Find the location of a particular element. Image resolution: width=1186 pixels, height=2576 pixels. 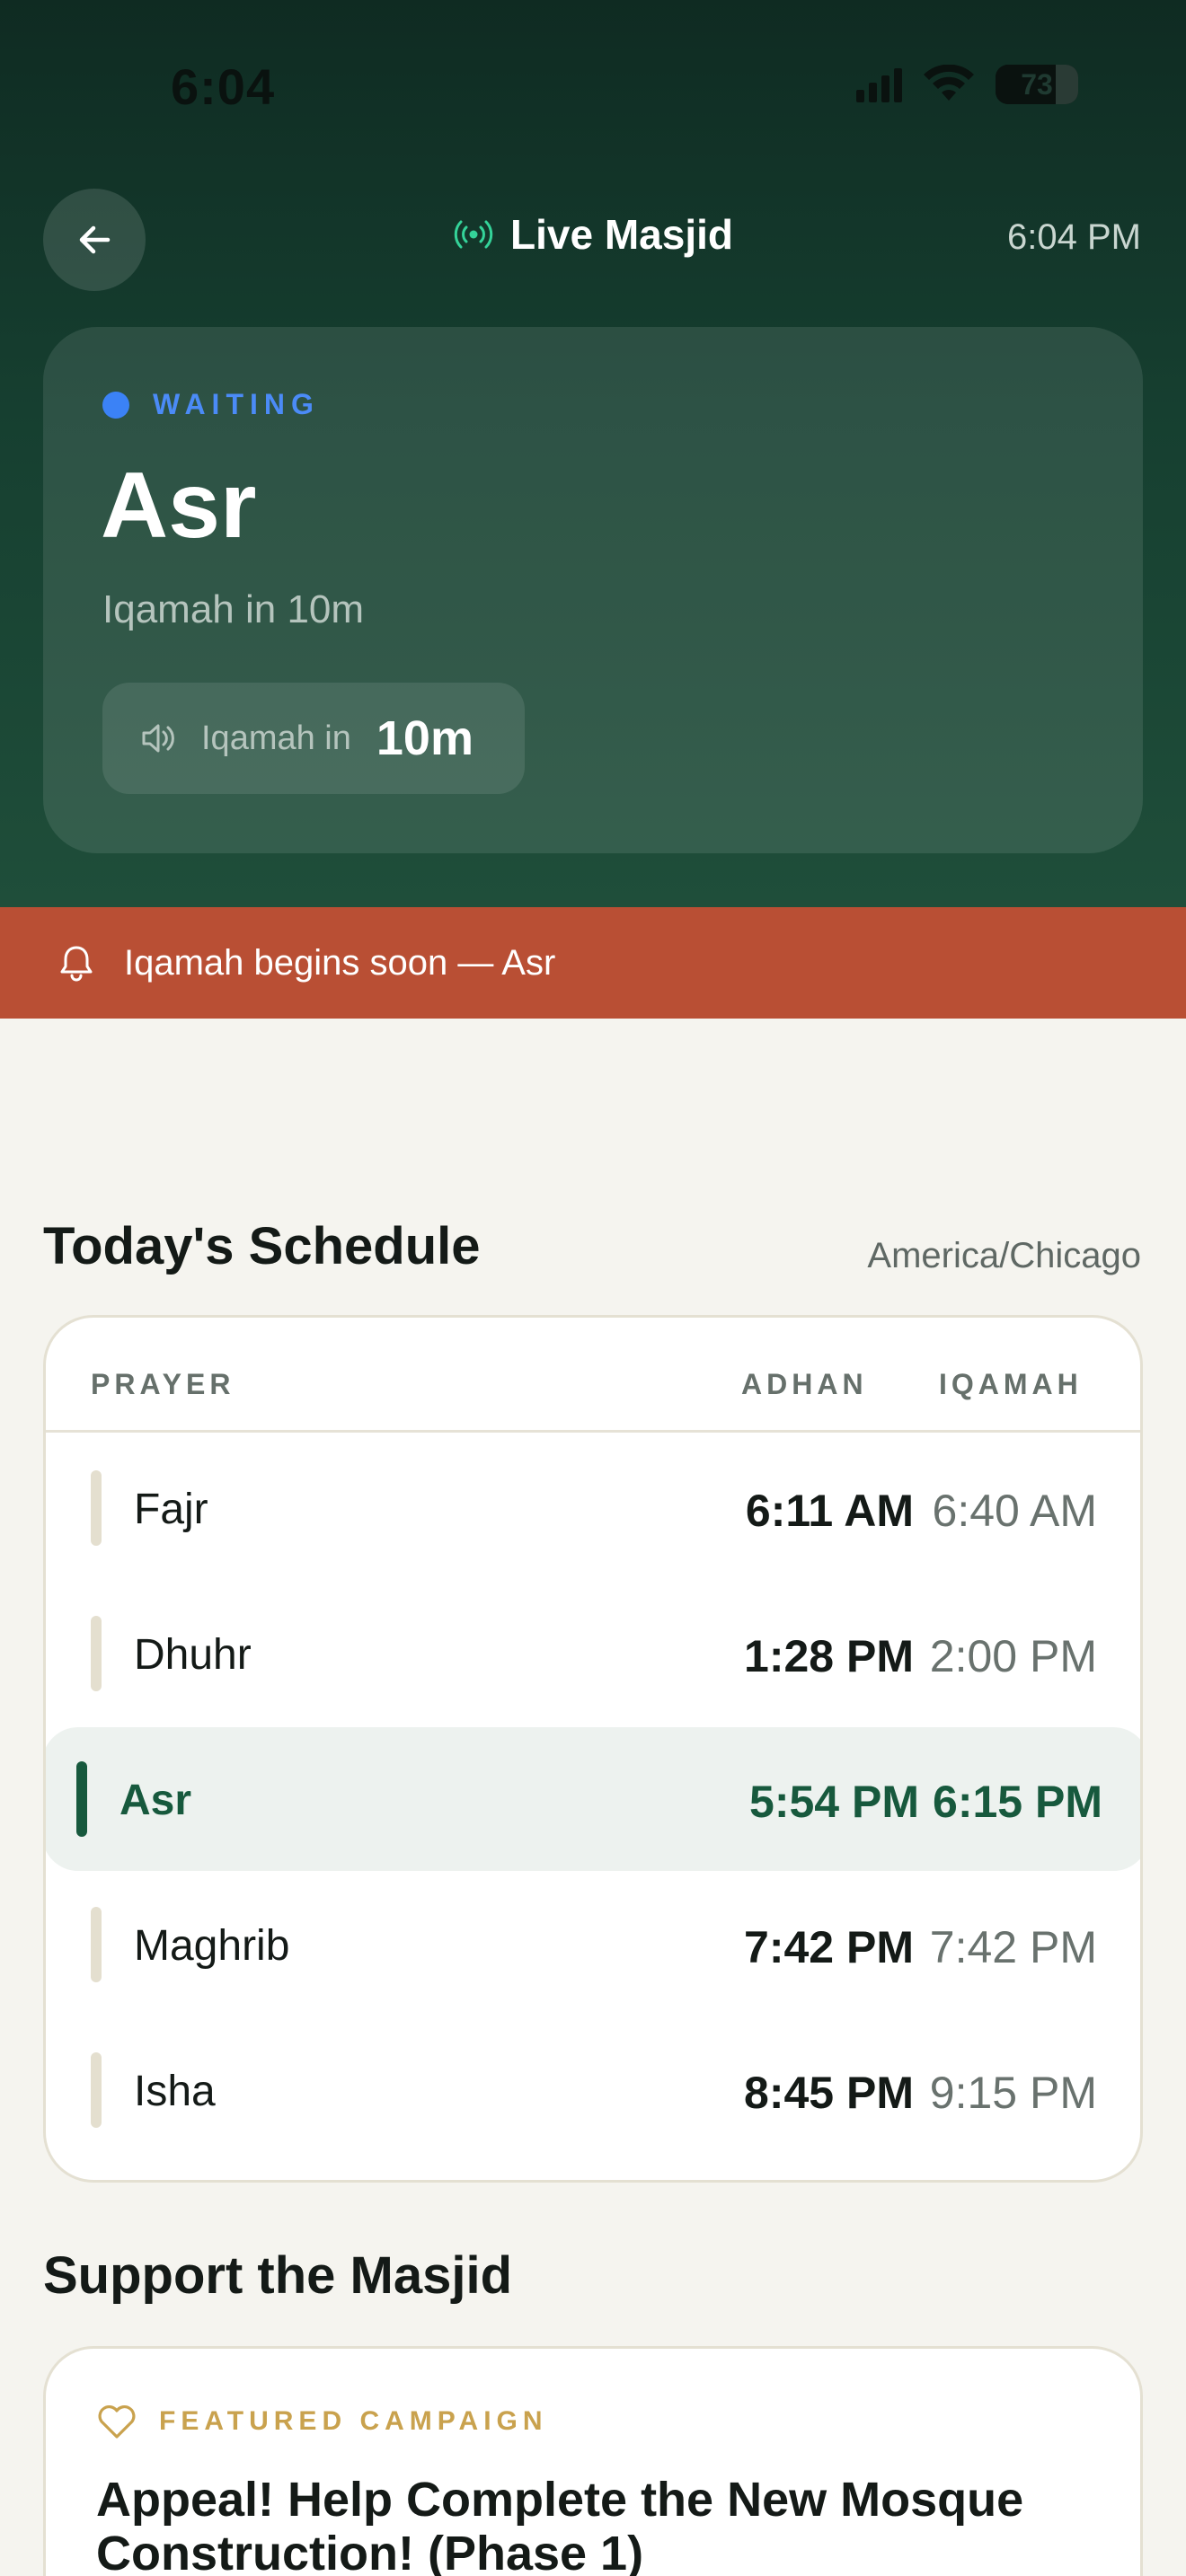

iqamah-time: 7:42 PM is located at coordinates (1013, 1947).